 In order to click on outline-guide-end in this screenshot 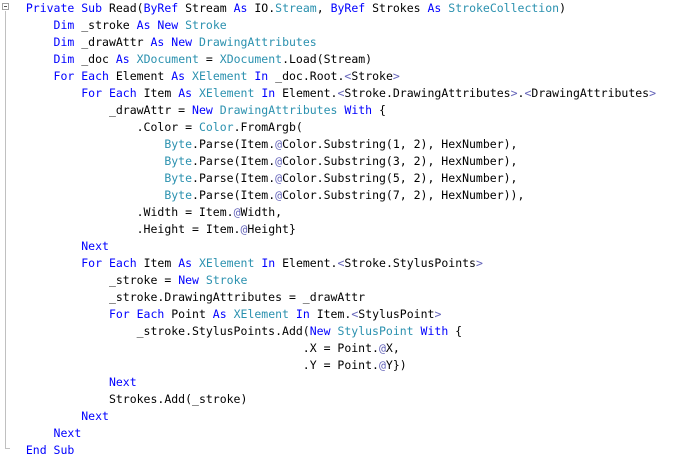, I will do `click(7, 448)`.